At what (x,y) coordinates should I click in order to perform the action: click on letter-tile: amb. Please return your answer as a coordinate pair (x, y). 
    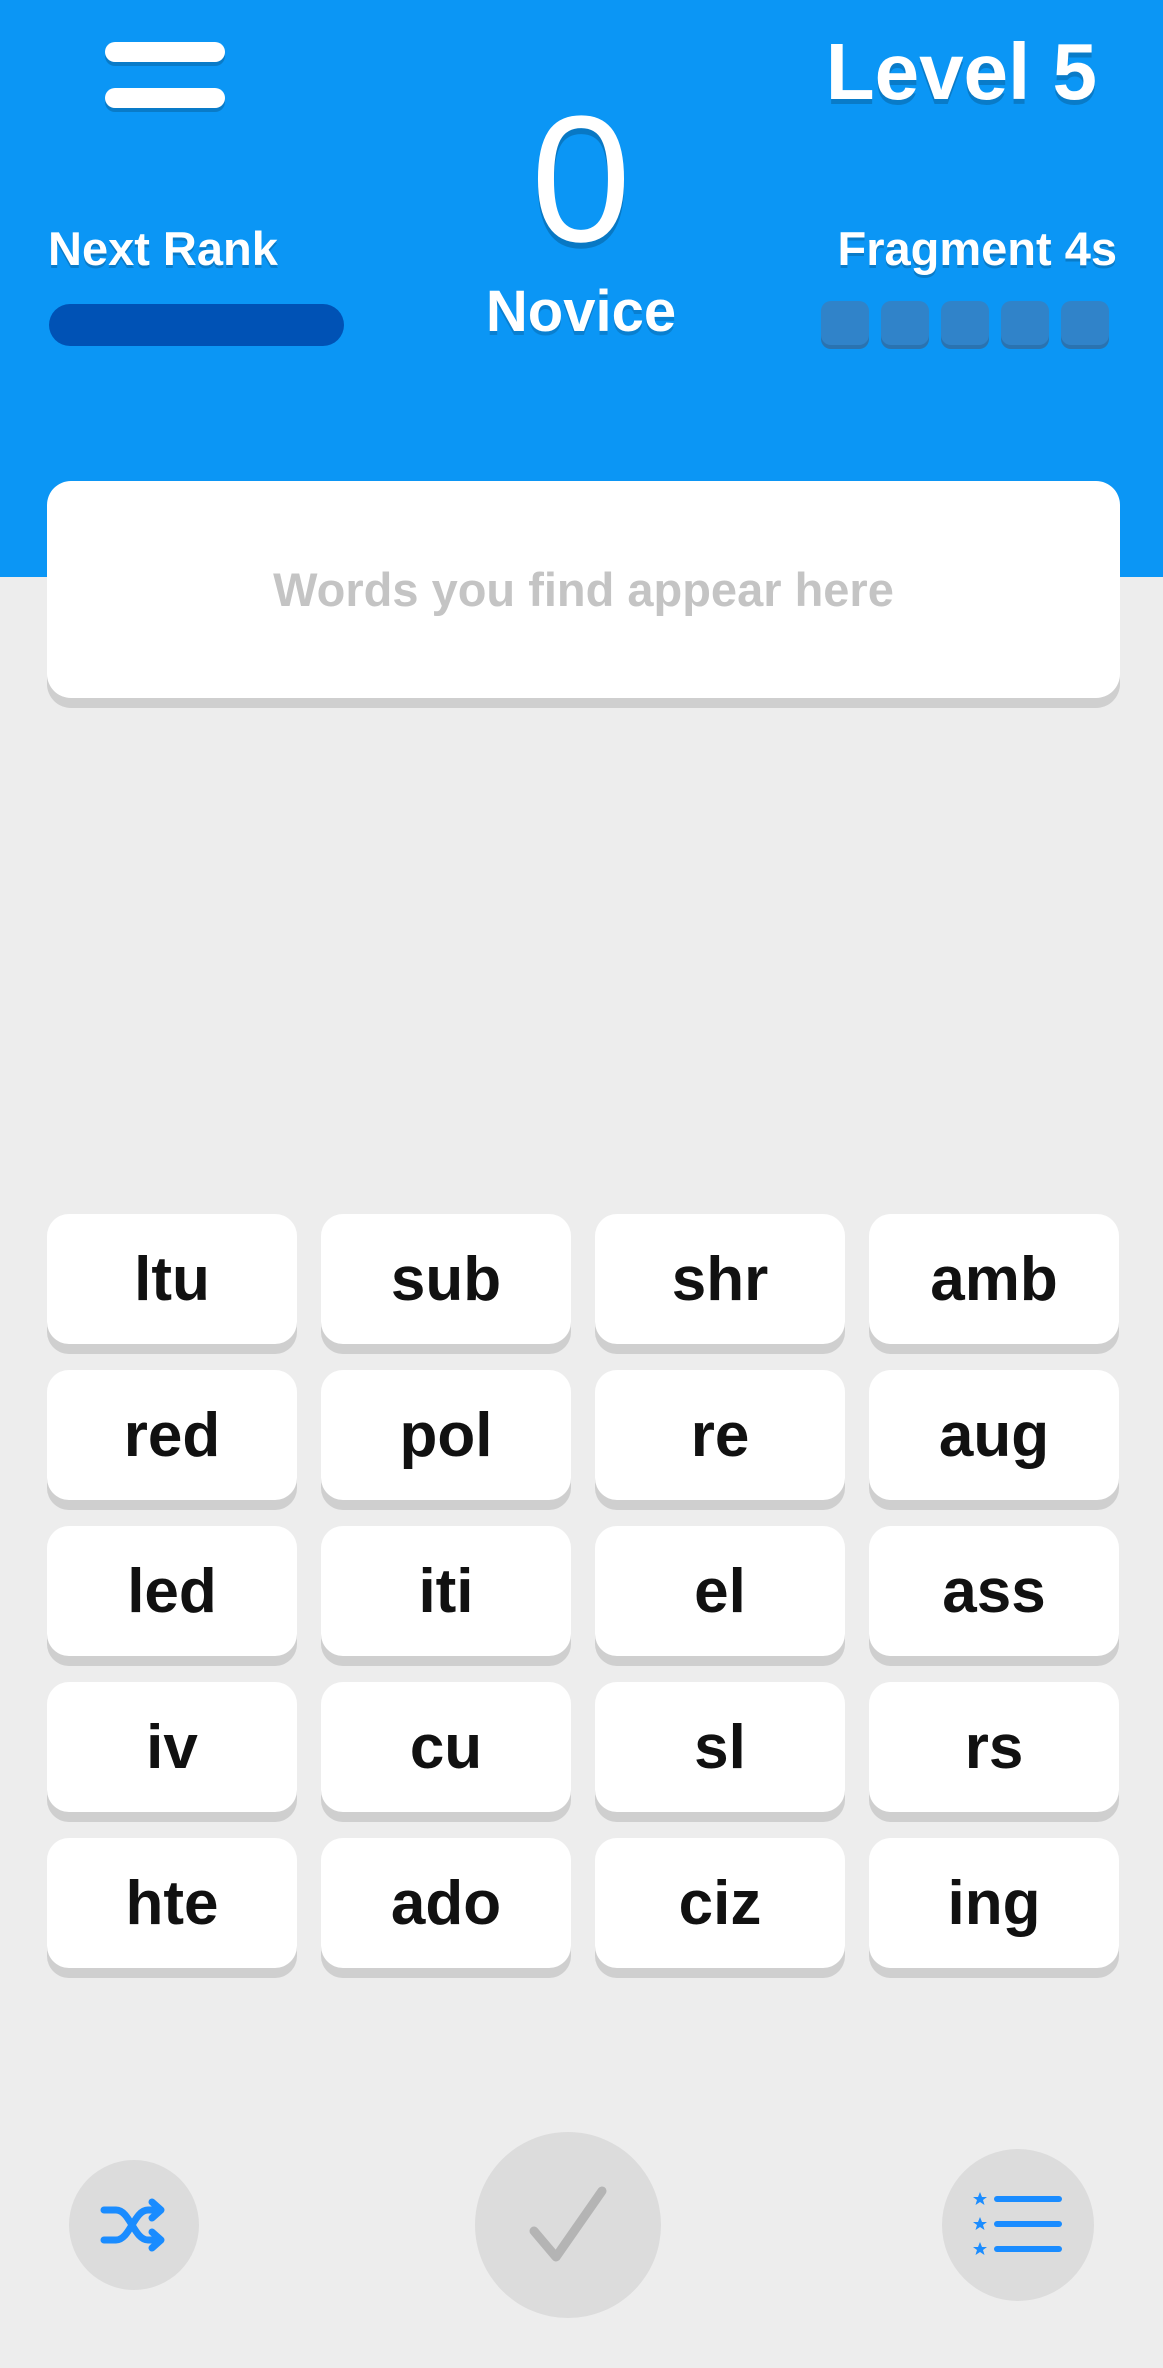
    Looking at the image, I should click on (994, 1279).